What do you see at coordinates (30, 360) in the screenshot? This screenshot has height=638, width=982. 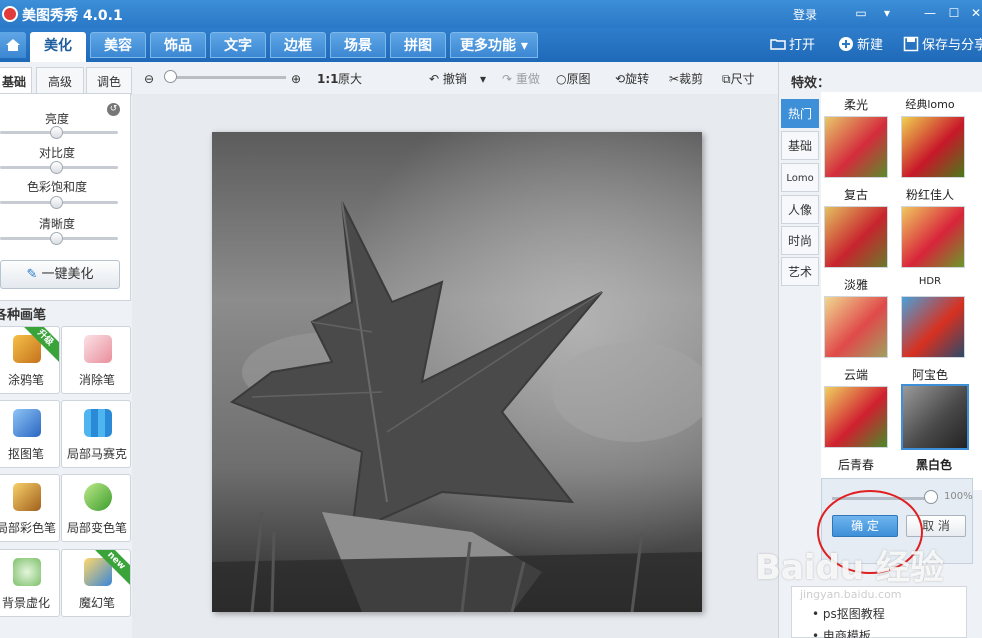 I see `doodle-brush: 升级 涂鸦笔` at bounding box center [30, 360].